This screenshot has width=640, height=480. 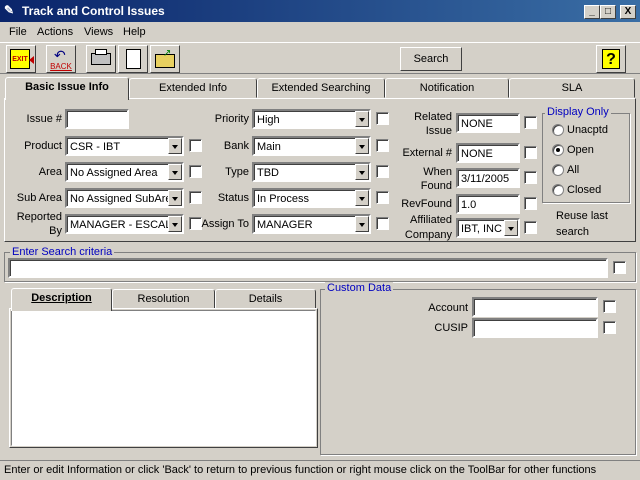 I want to click on tab-notification: Notification, so click(x=447, y=88).